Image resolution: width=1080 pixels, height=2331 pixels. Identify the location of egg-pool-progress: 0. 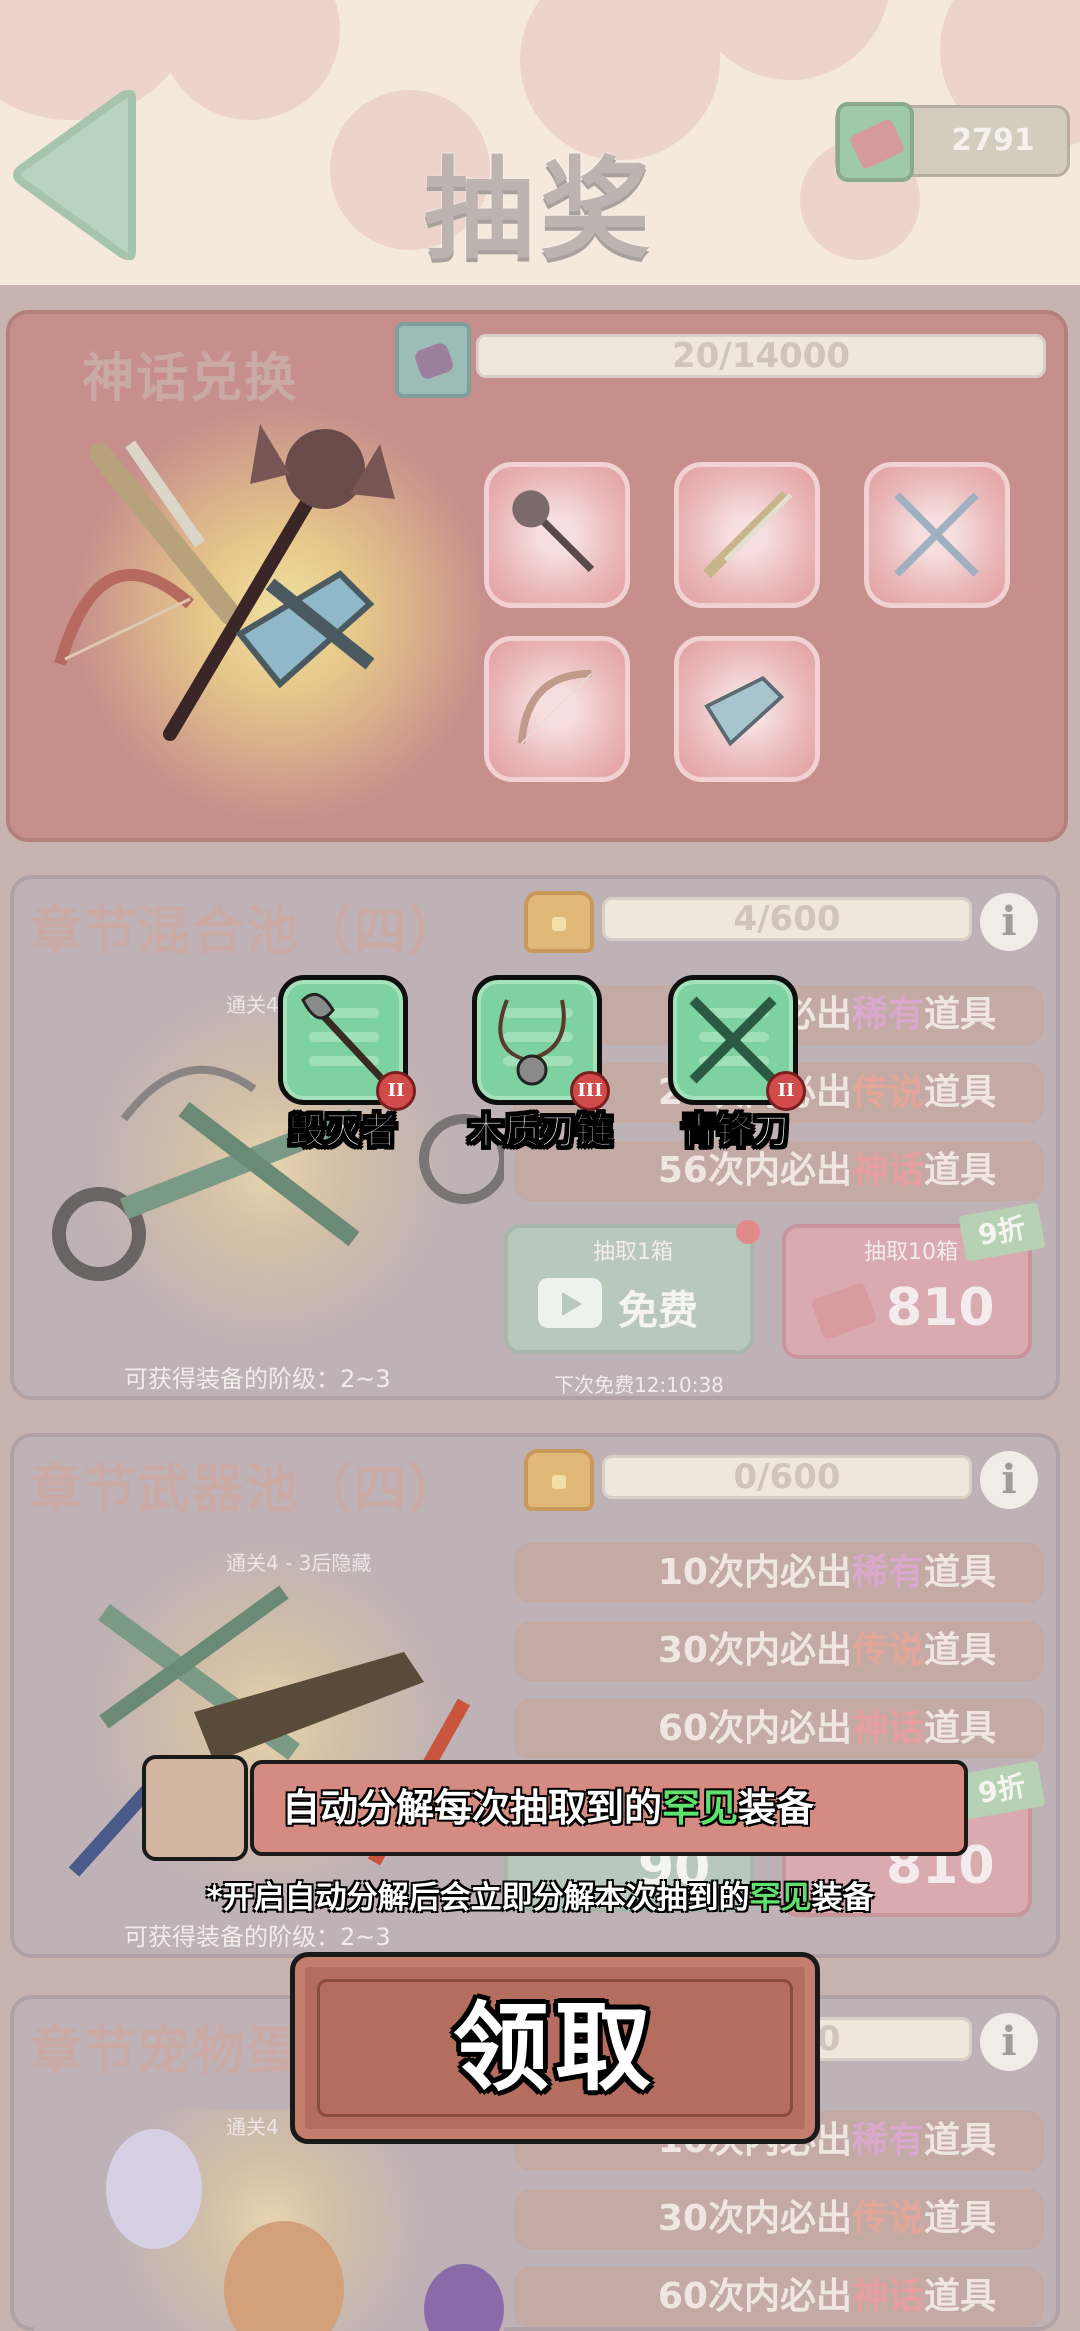
(887, 2039).